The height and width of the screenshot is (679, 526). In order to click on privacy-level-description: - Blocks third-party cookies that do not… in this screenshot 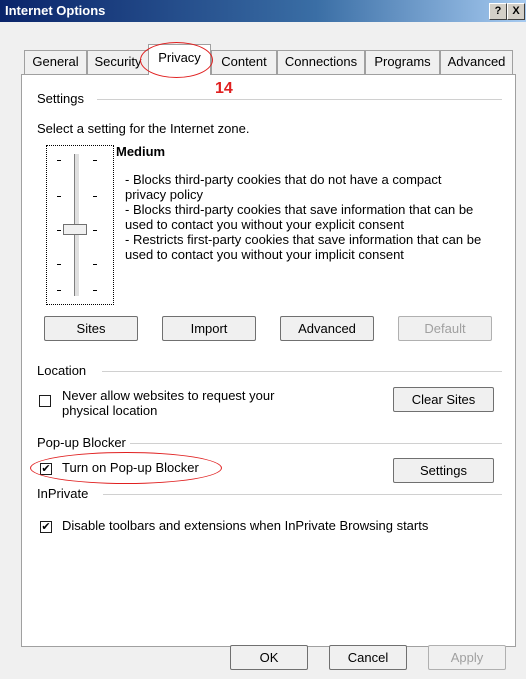, I will do `click(303, 217)`.